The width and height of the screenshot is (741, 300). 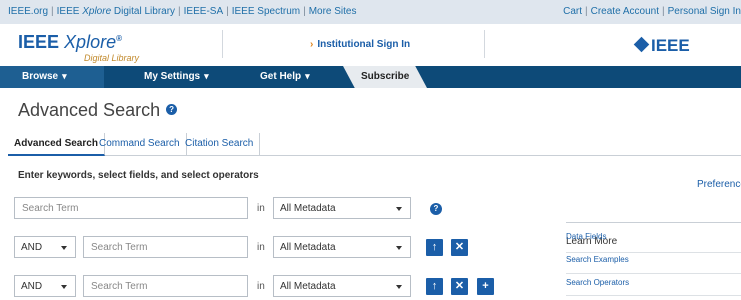 What do you see at coordinates (572, 11) in the screenshot?
I see `cart-link: Cart` at bounding box center [572, 11].